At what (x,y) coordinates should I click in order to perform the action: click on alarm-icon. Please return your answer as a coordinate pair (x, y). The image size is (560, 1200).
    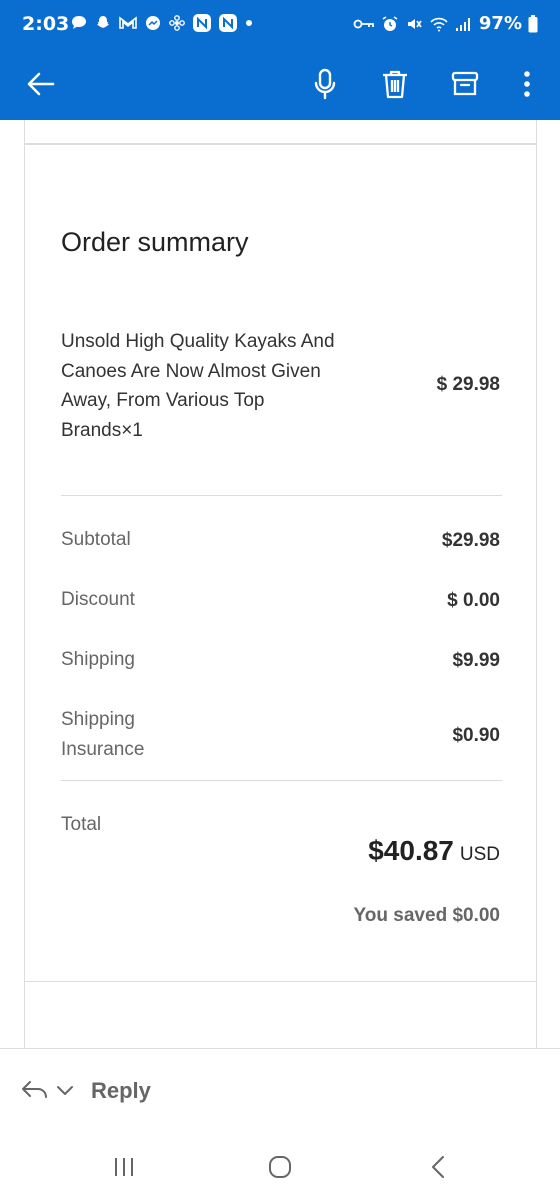
    Looking at the image, I should click on (390, 23).